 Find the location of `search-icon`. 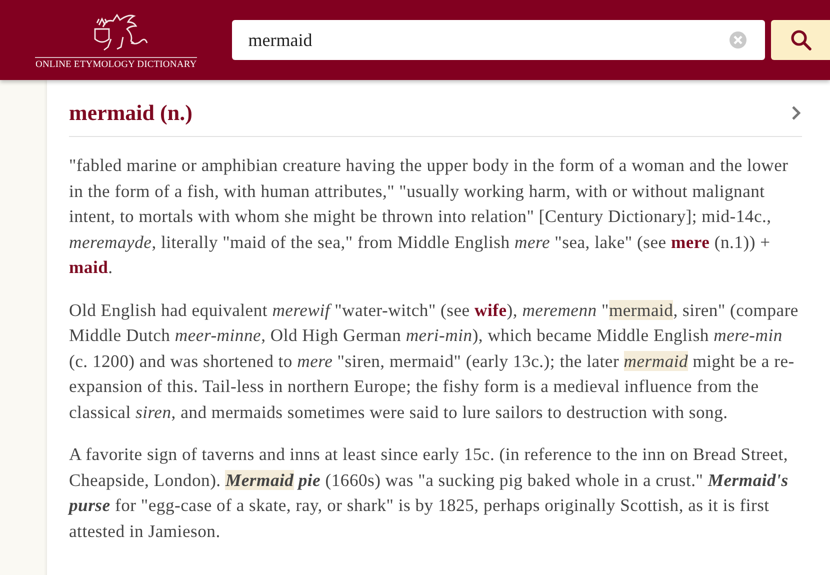

search-icon is located at coordinates (801, 40).